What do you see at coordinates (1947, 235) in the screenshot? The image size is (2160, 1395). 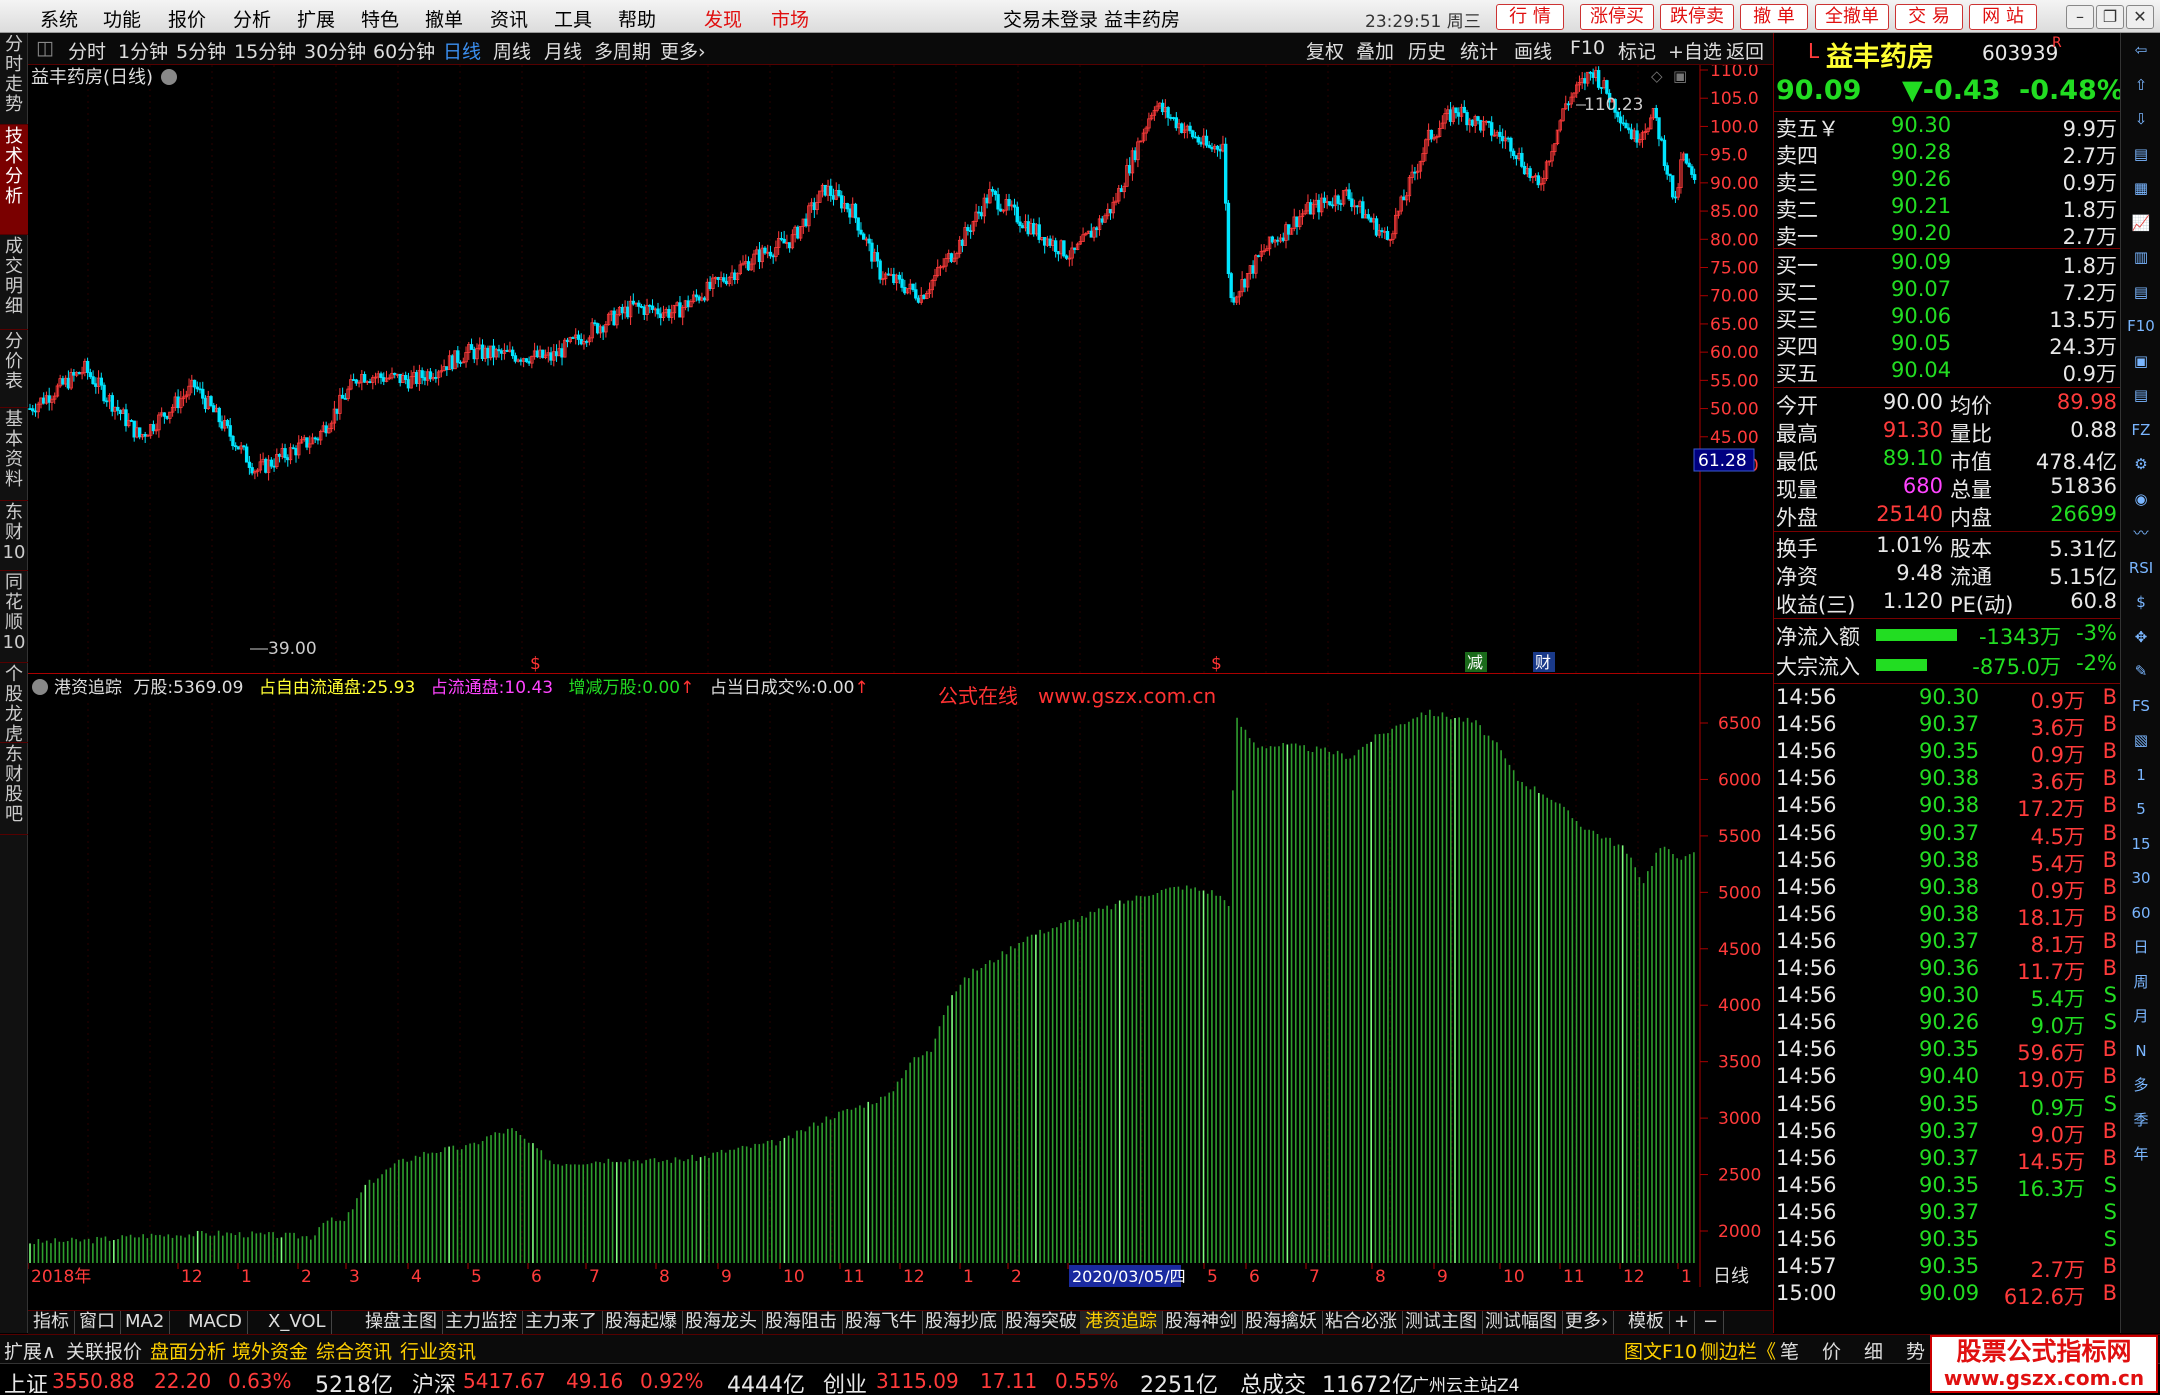 I see `ask-row: 卖一 90.20 2.7万` at bounding box center [1947, 235].